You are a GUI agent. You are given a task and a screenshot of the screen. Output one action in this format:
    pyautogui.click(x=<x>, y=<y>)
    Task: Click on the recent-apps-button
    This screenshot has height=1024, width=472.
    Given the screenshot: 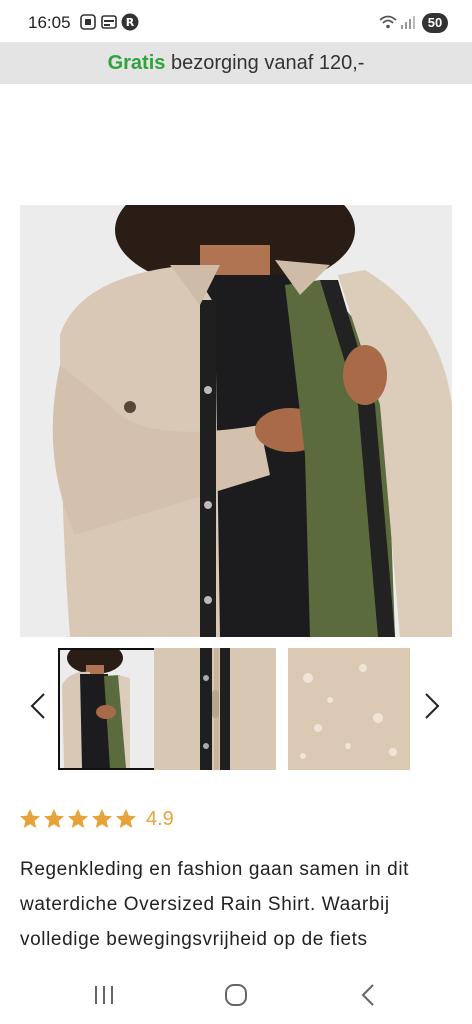 What is the action you would take?
    pyautogui.click(x=104, y=995)
    